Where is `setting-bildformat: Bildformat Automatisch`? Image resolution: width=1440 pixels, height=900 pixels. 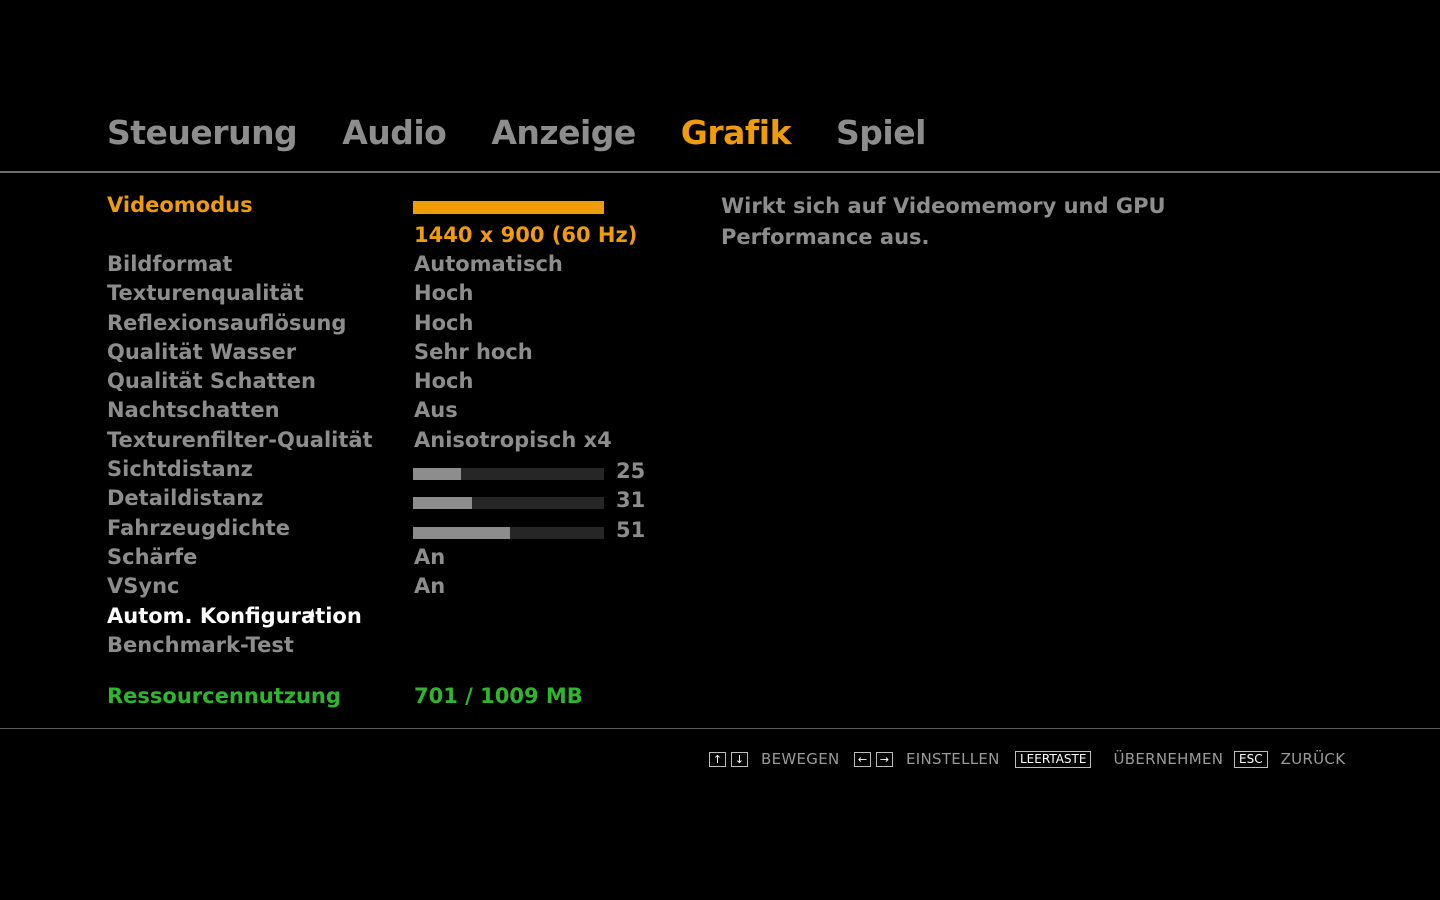 setting-bildformat: Bildformat Automatisch is located at coordinates (407, 264).